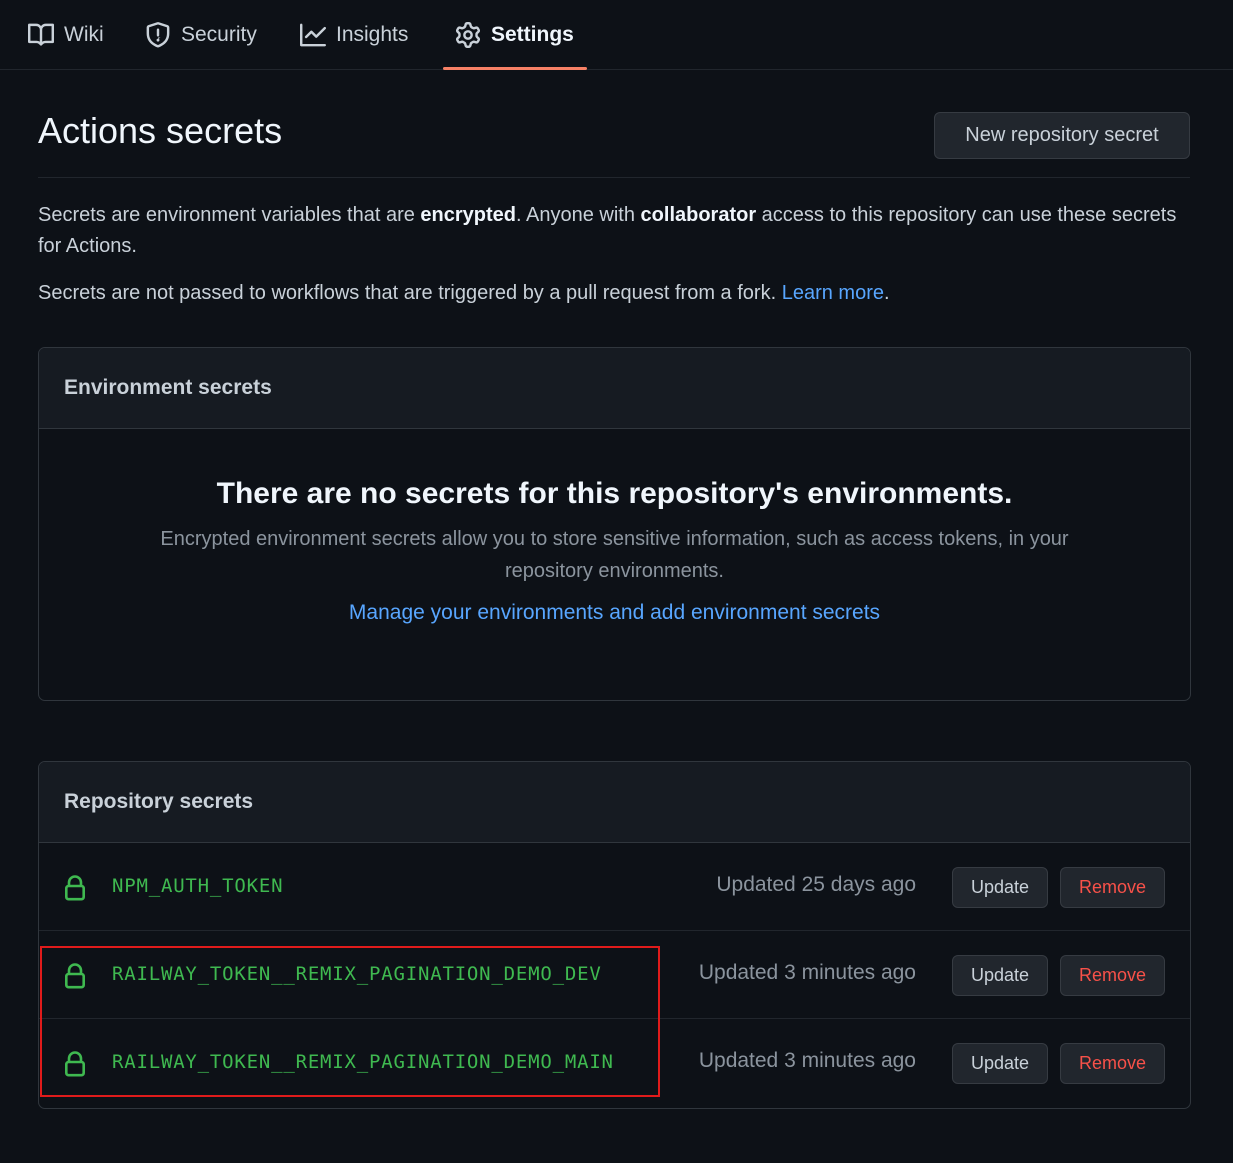 Image resolution: width=1233 pixels, height=1163 pixels. Describe the element at coordinates (41, 34) in the screenshot. I see `book-icon` at that location.